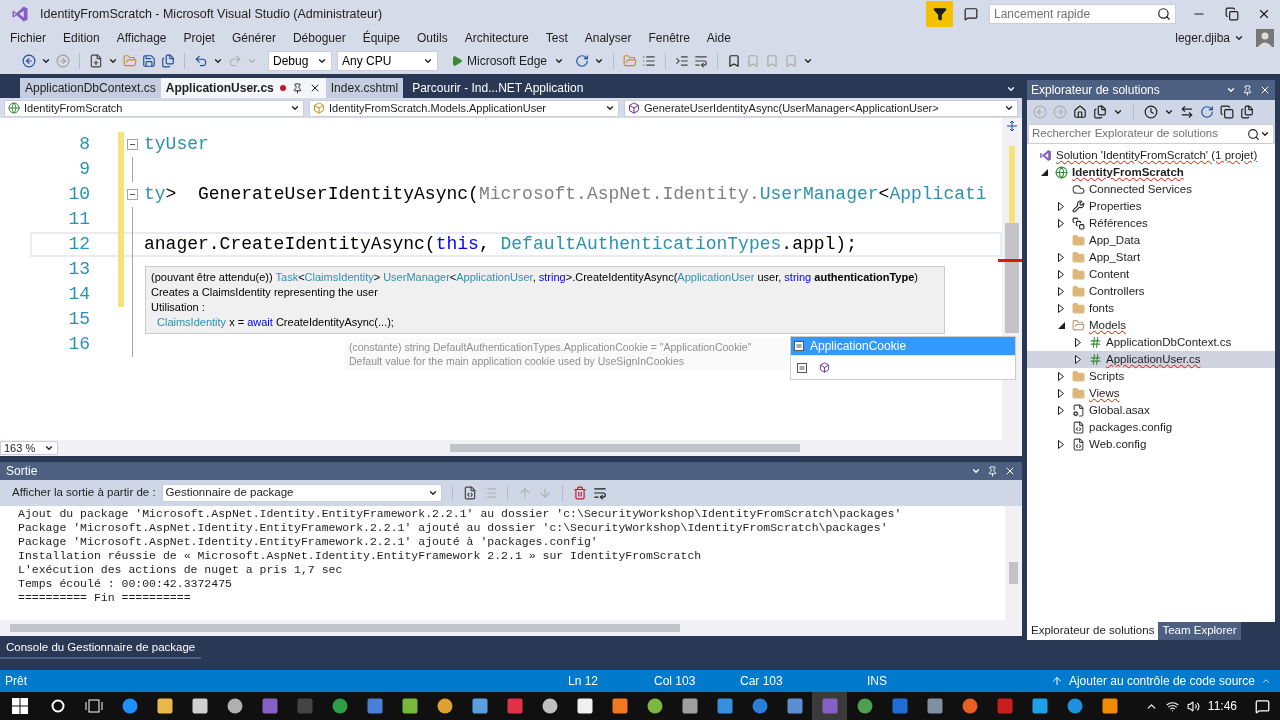 Image resolution: width=1280 pixels, height=720 pixels. Describe the element at coordinates (824, 367) in the screenshot. I see `method-filter-icon` at that location.